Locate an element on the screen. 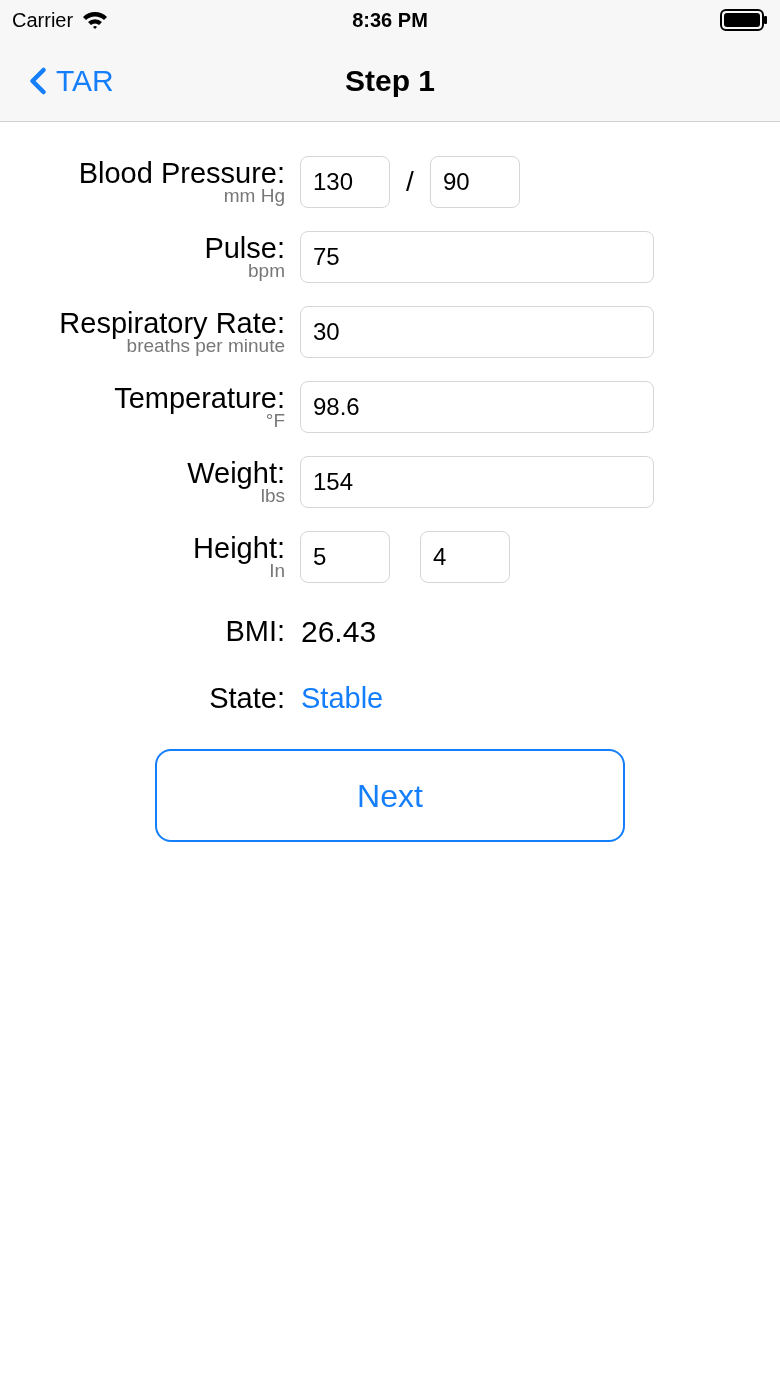  text-field: 130 is located at coordinates (345, 181).